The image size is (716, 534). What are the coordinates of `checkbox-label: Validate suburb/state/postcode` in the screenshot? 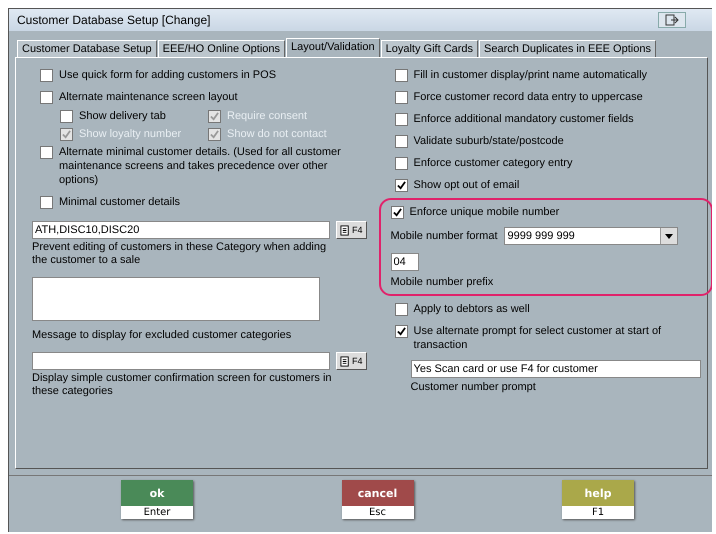 It's located at (489, 141).